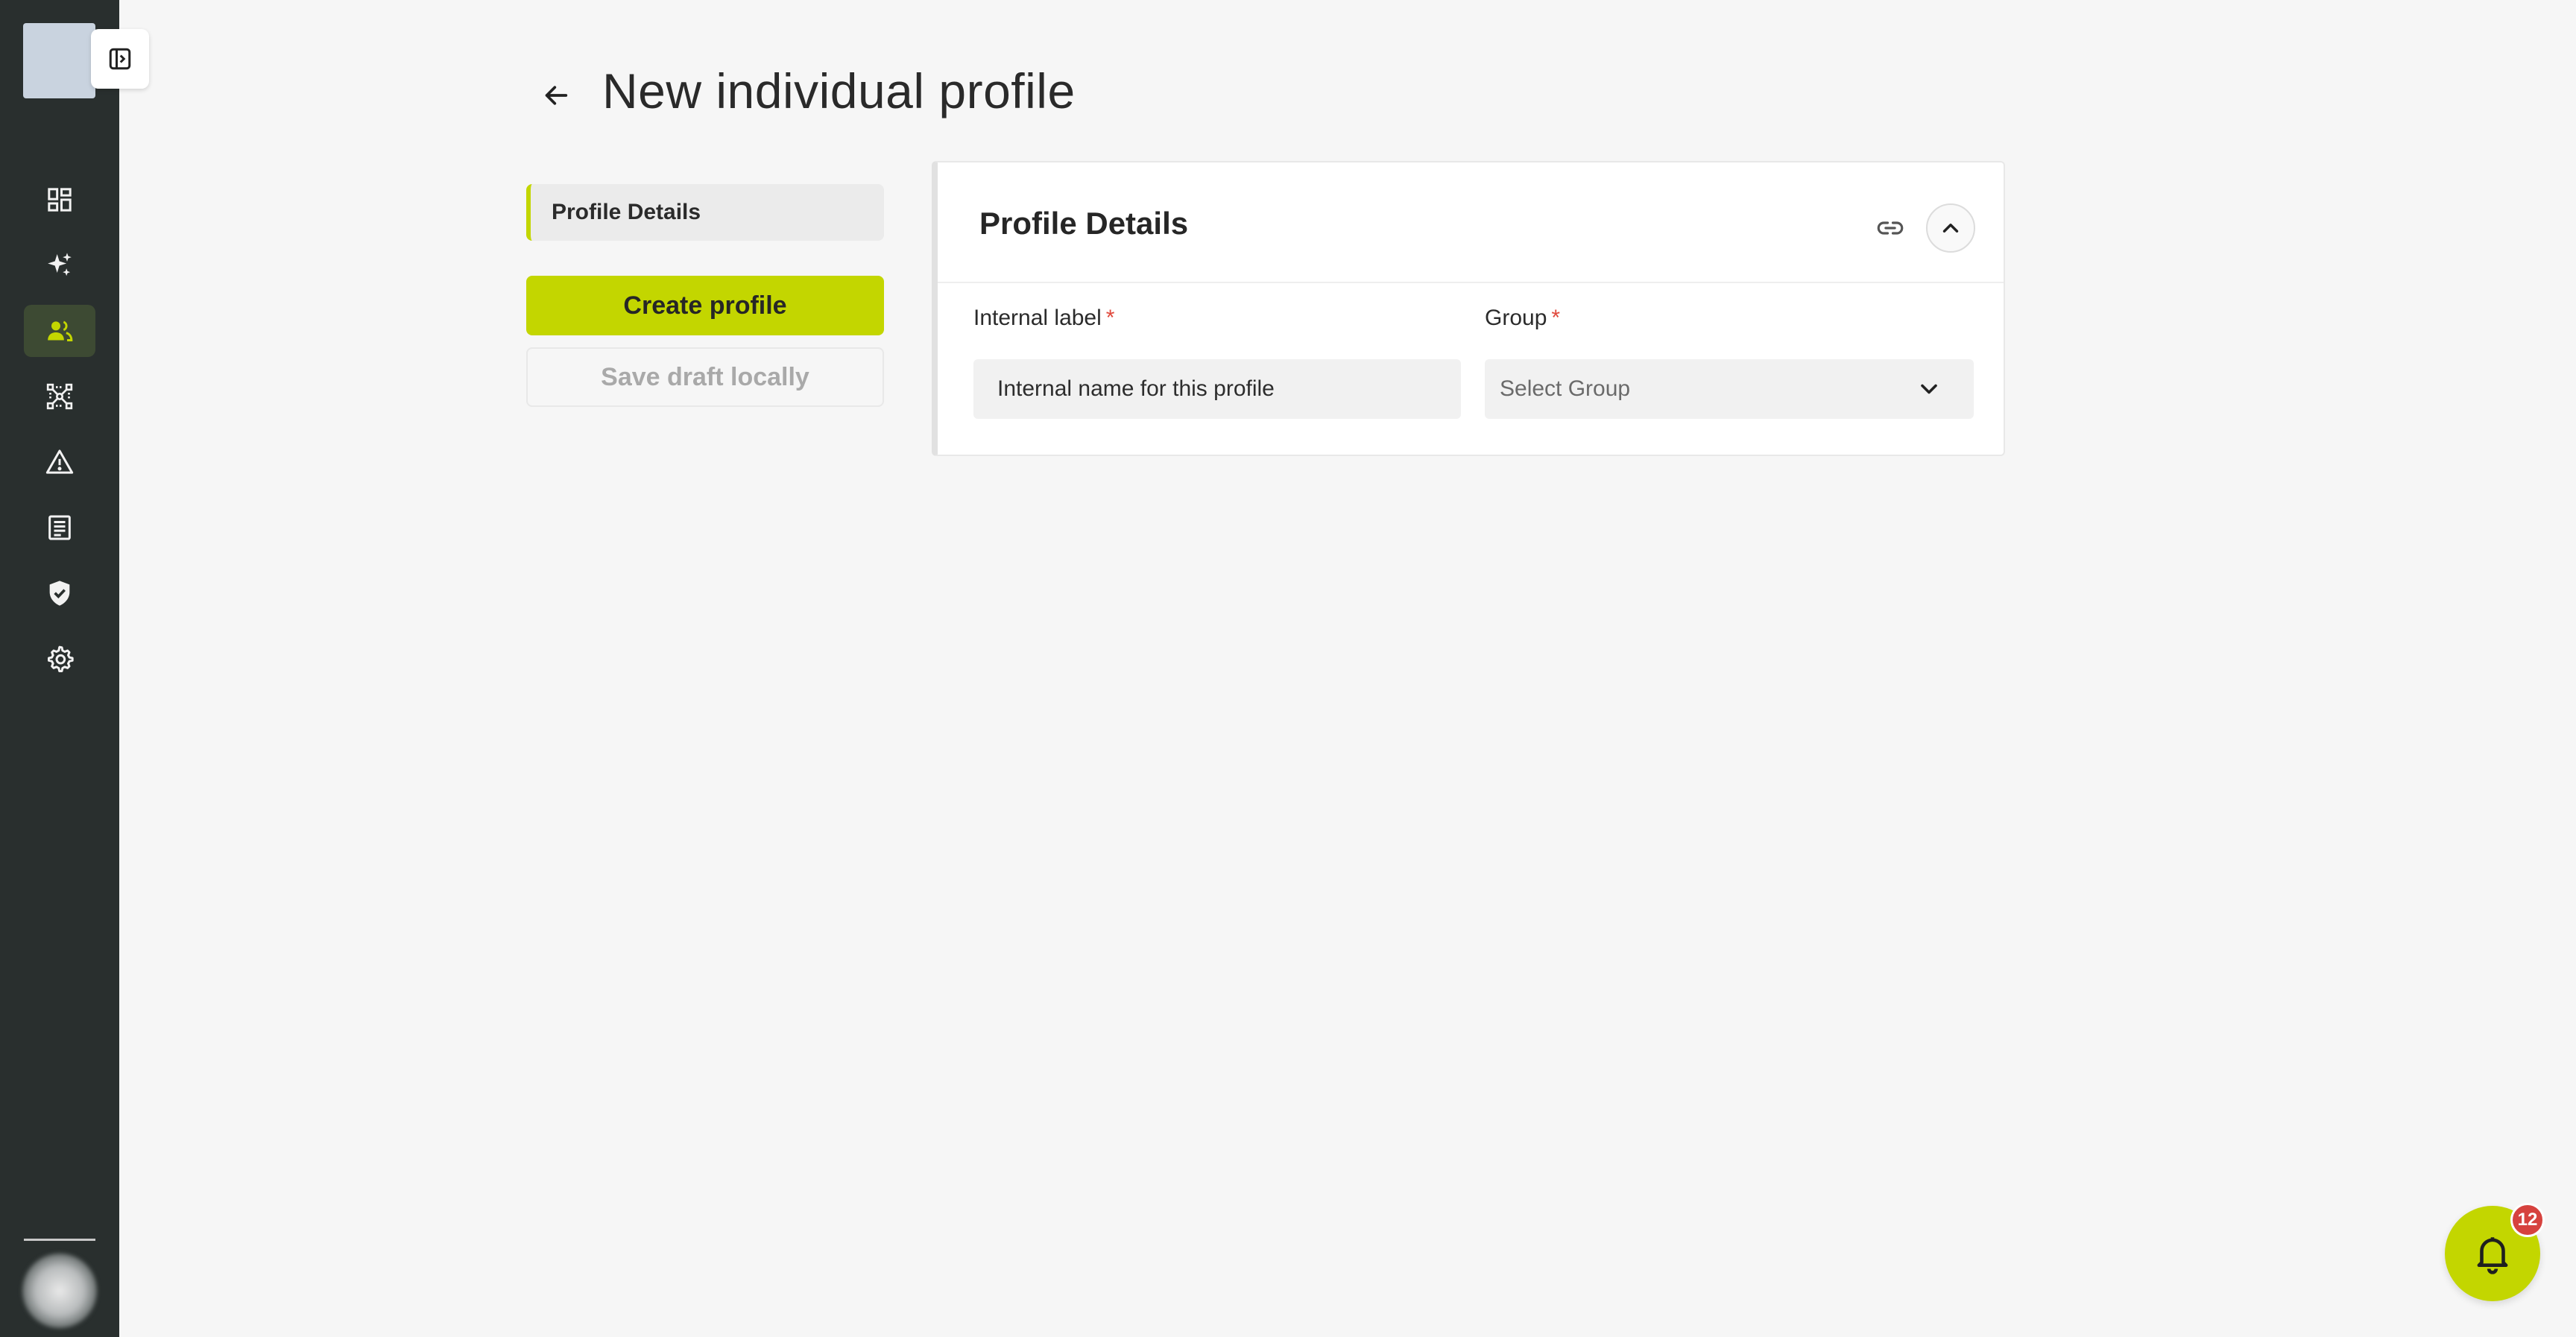 Image resolution: width=2576 pixels, height=1337 pixels. I want to click on internal-label-field-label: Internal label *, so click(1043, 319).